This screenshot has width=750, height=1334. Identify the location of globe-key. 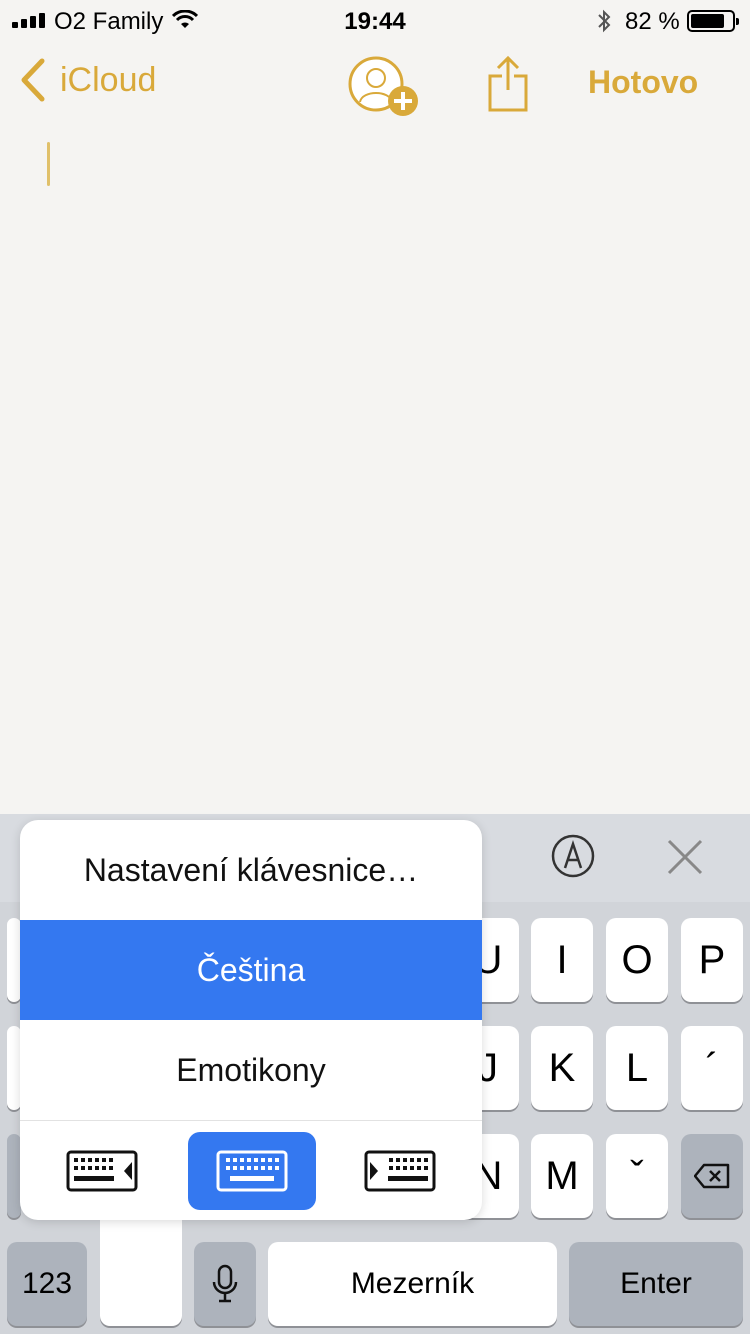
(141, 1269).